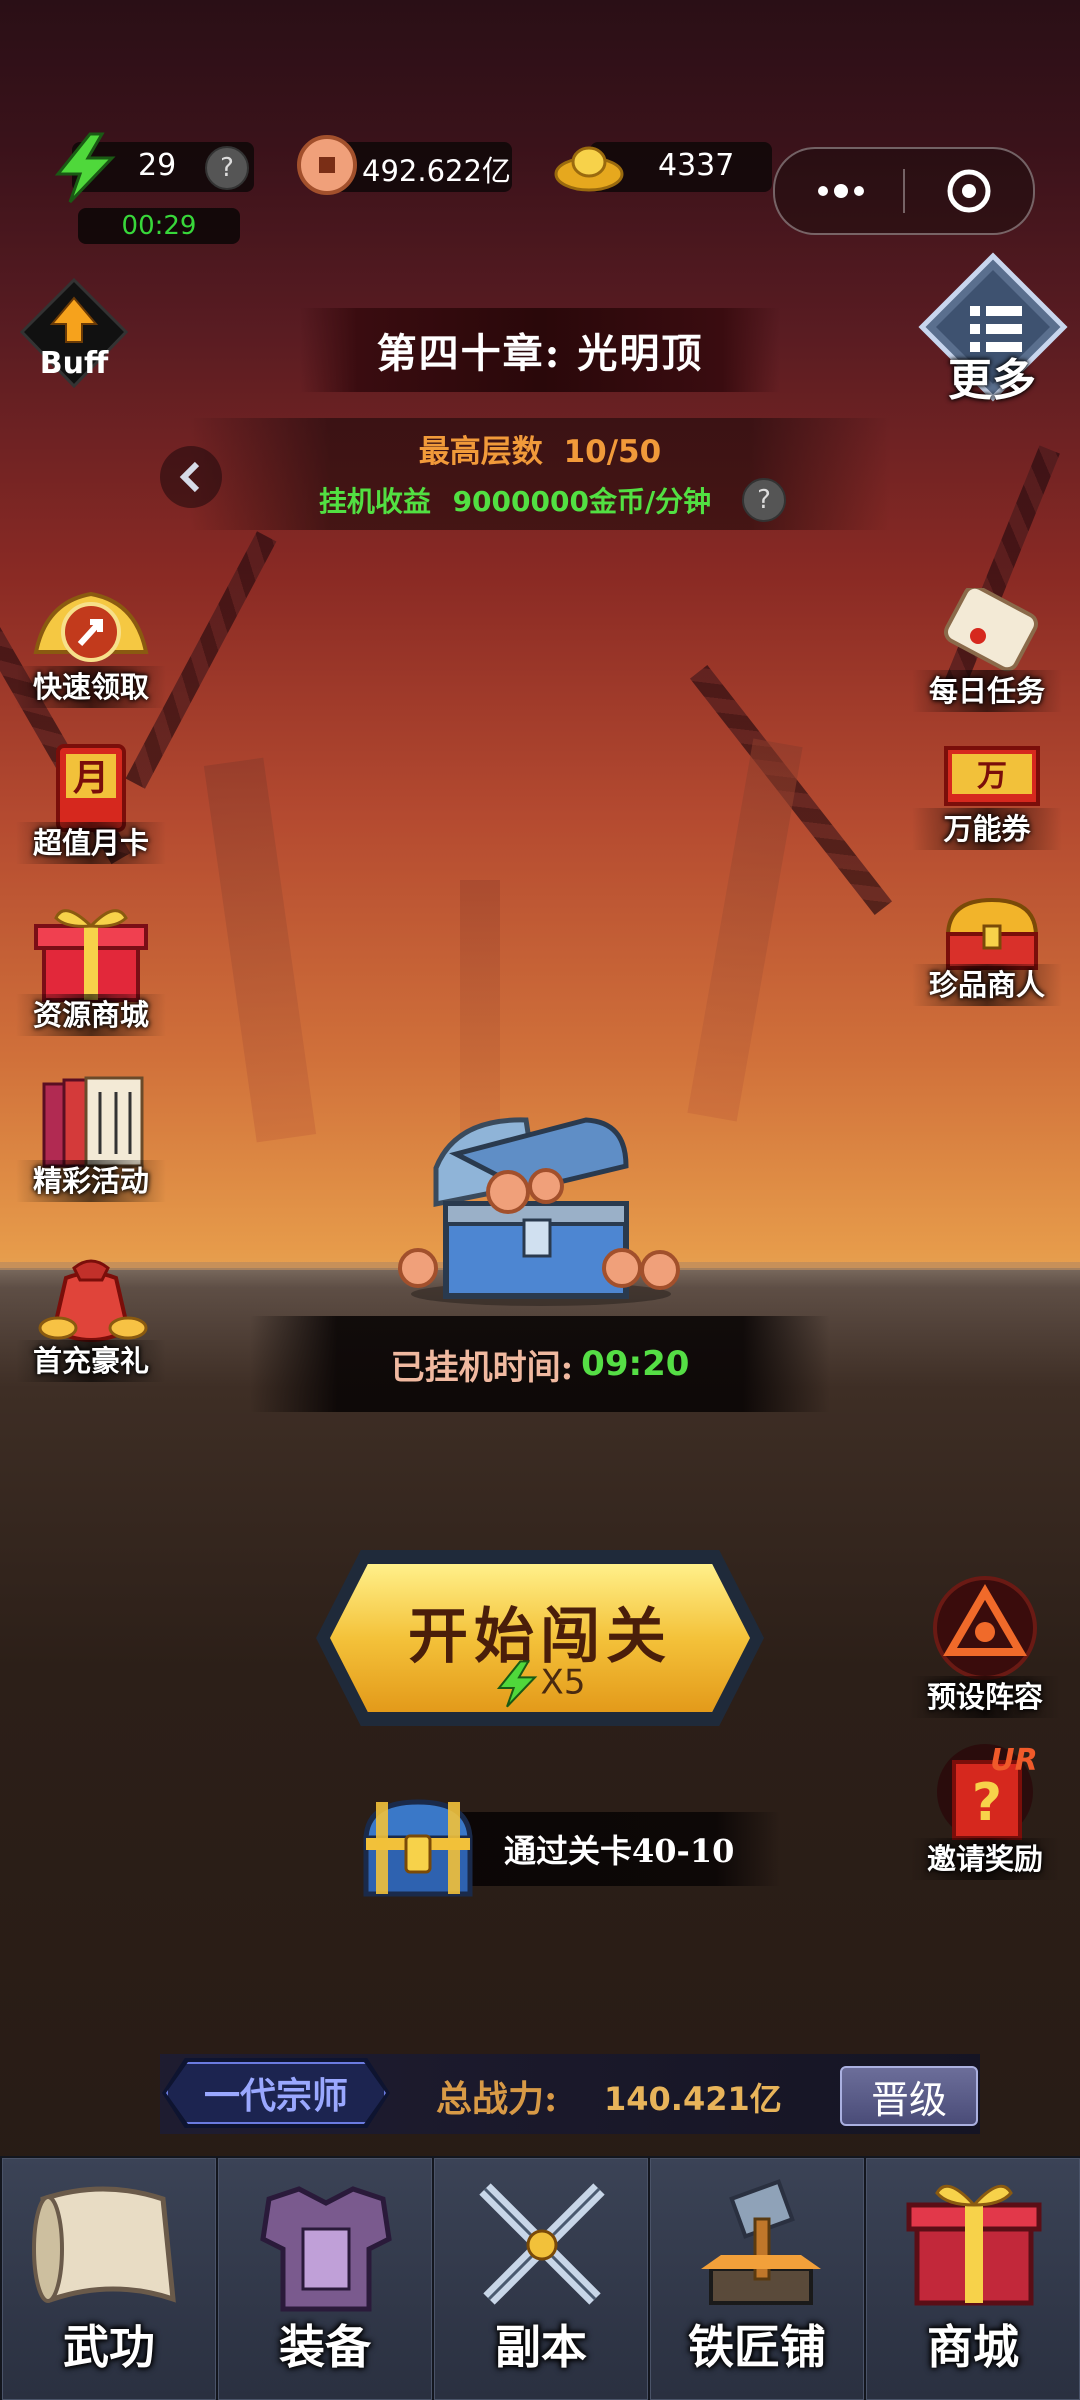 The height and width of the screenshot is (2400, 1080). What do you see at coordinates (91, 801) in the screenshot?
I see `menu-month-card: 月 超值月卡` at bounding box center [91, 801].